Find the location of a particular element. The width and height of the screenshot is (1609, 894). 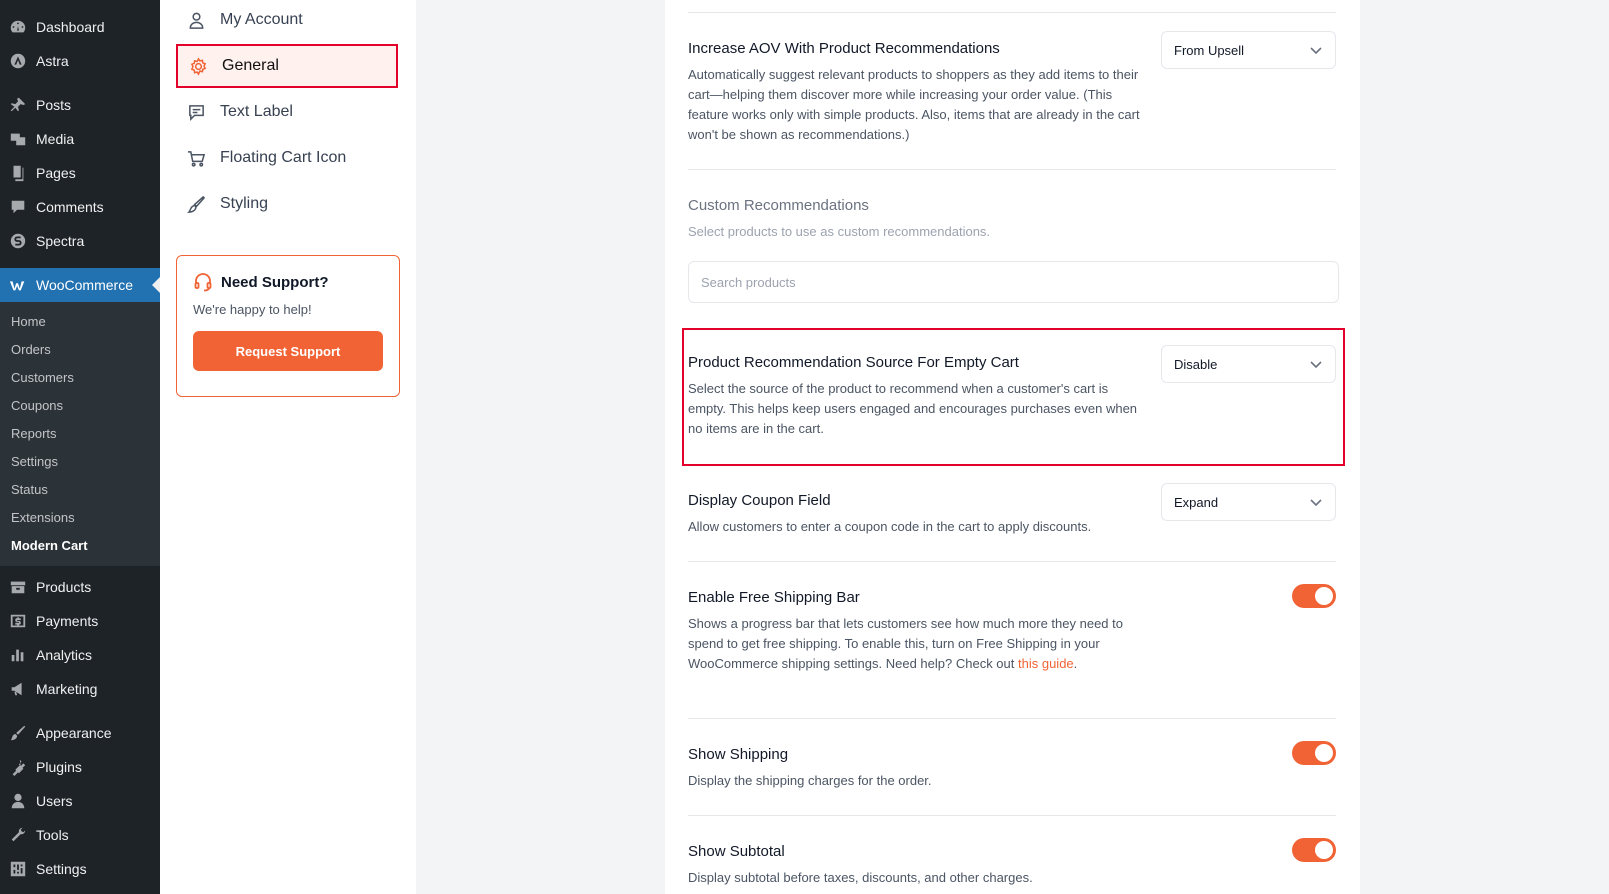

wp-menu-products: Products is located at coordinates (80, 587).